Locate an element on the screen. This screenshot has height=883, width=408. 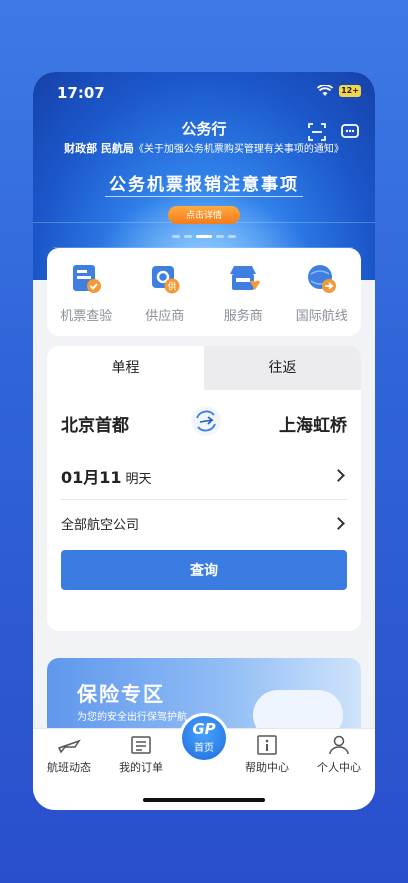
tab-round-trip: 往返 is located at coordinates (282, 368).